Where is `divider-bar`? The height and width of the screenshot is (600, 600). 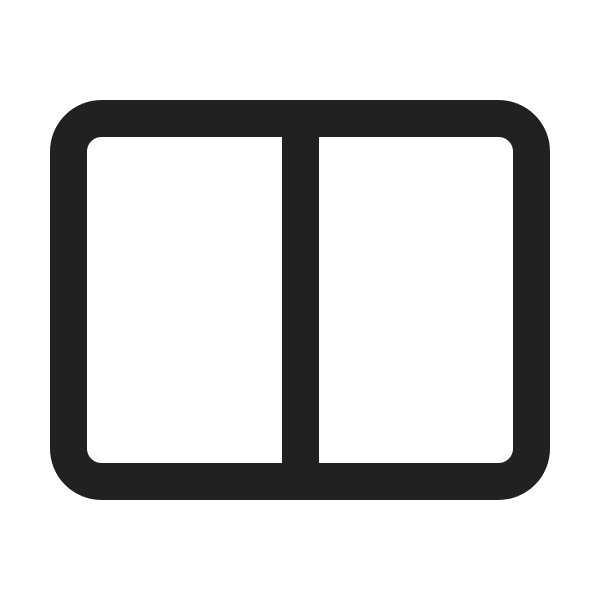
divider-bar is located at coordinates (300, 300).